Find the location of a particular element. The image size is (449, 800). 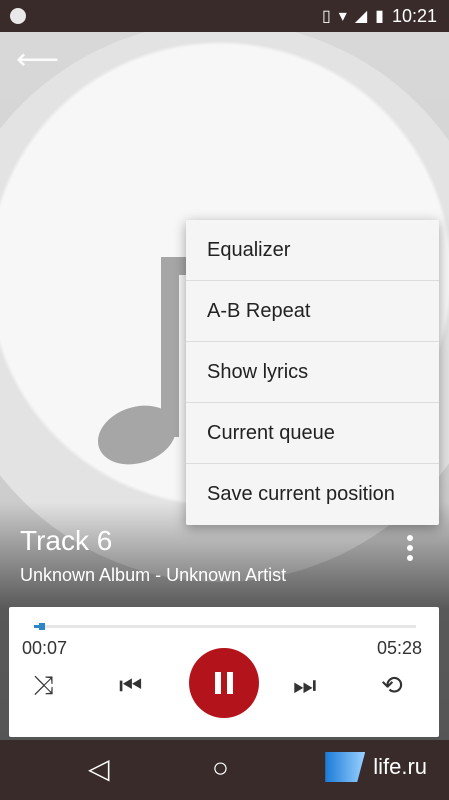

pause-icon is located at coordinates (224, 683).